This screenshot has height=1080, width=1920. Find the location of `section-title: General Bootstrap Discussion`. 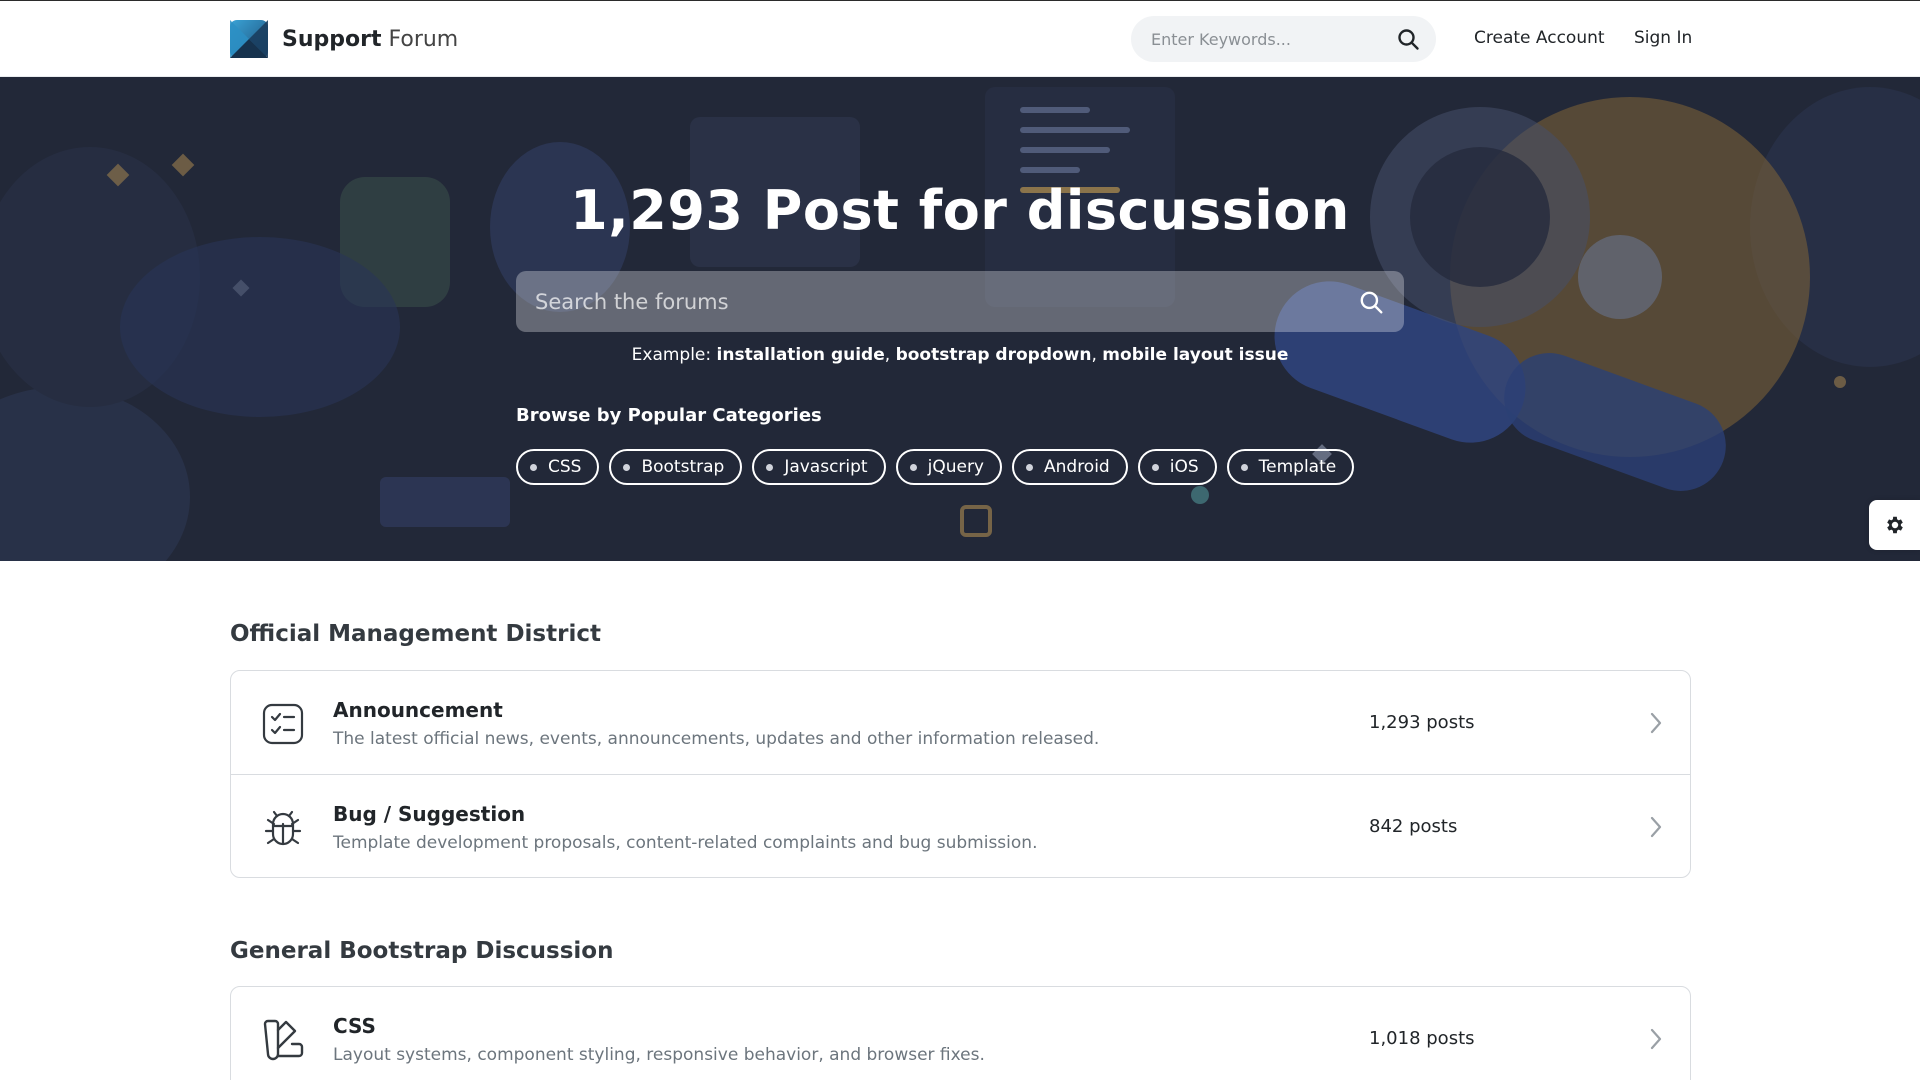

section-title: General Bootstrap Discussion is located at coordinates (422, 951).